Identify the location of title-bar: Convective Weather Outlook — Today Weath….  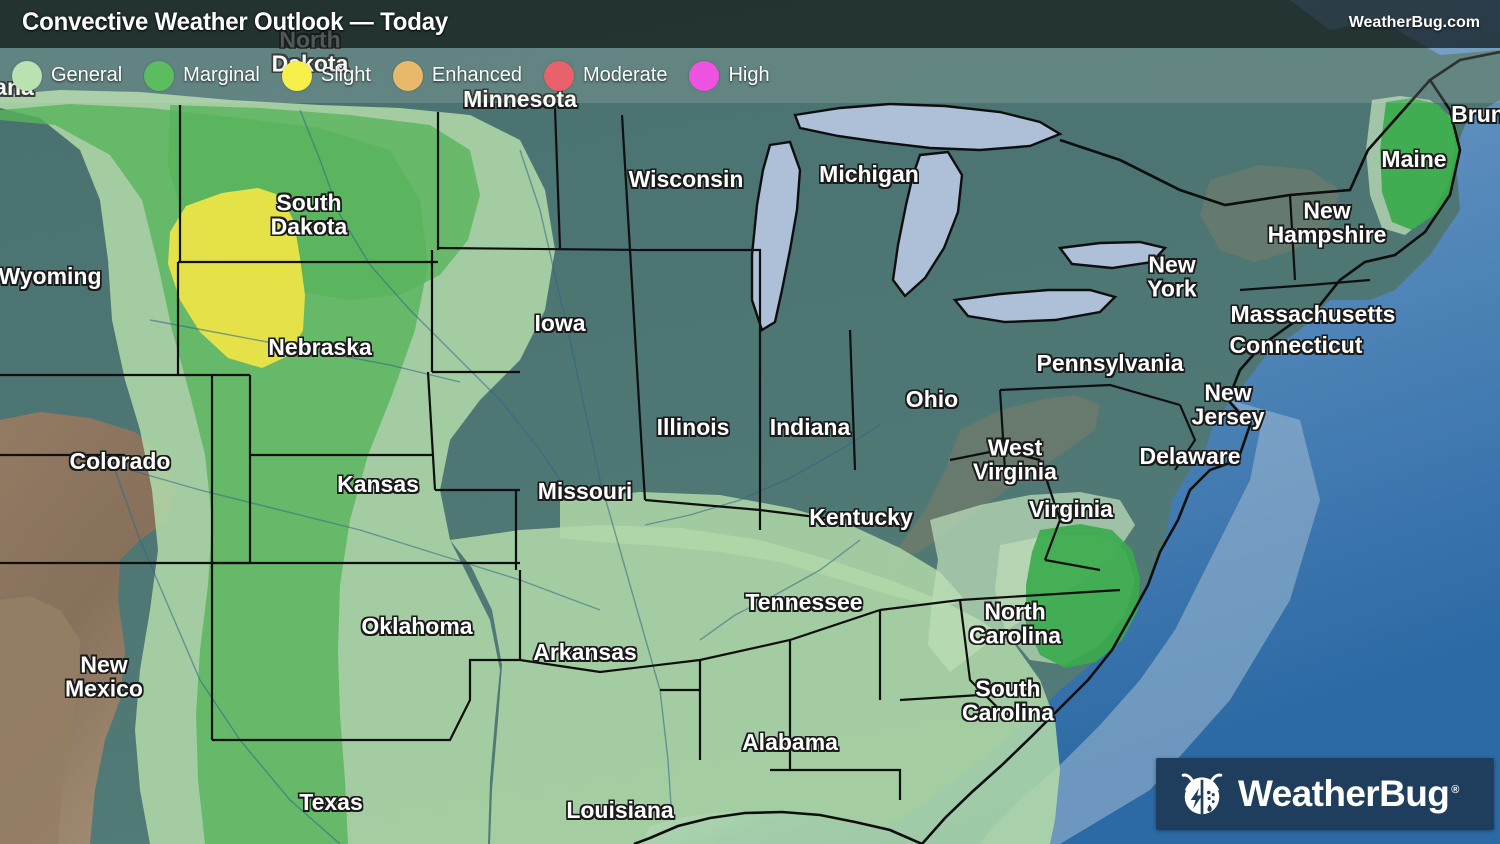
(750, 24).